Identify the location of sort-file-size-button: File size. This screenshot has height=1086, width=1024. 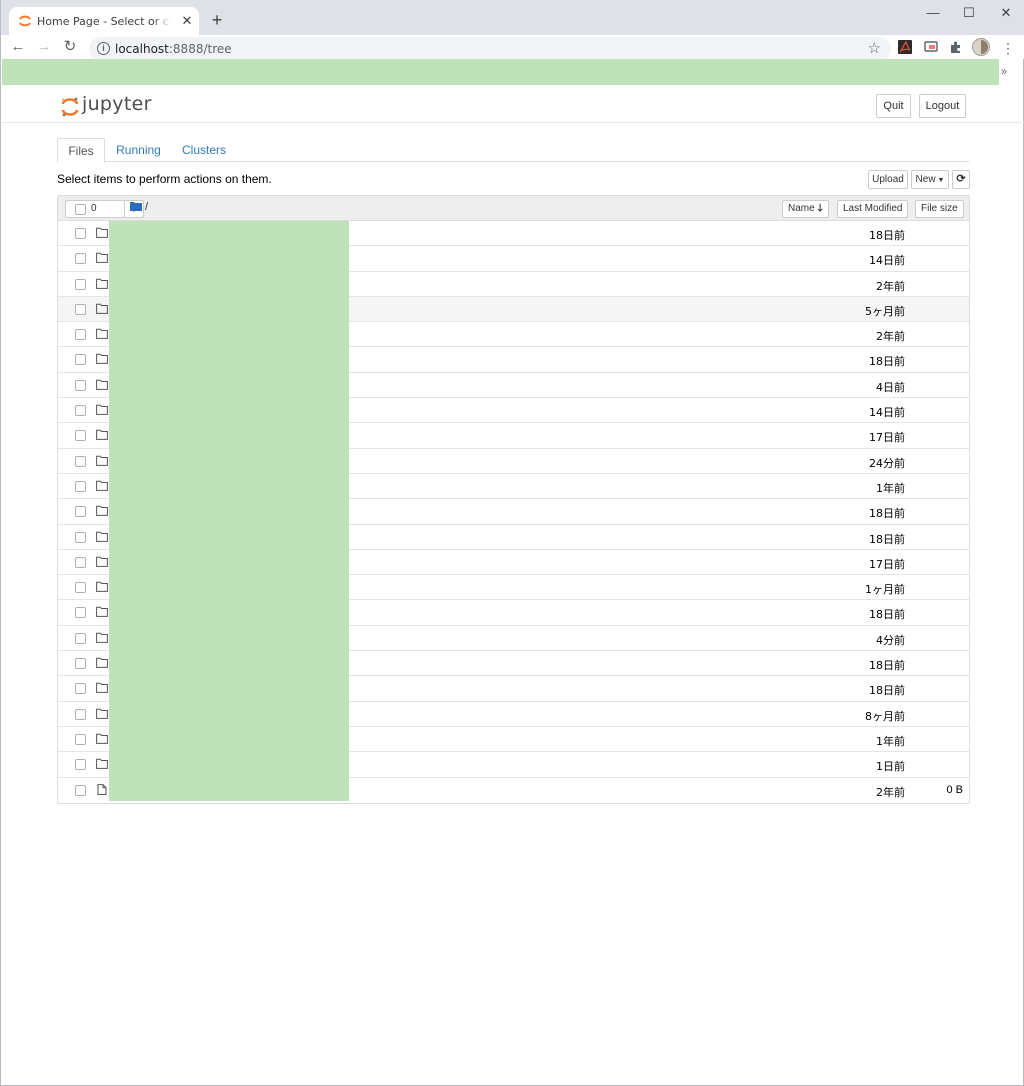
(939, 209).